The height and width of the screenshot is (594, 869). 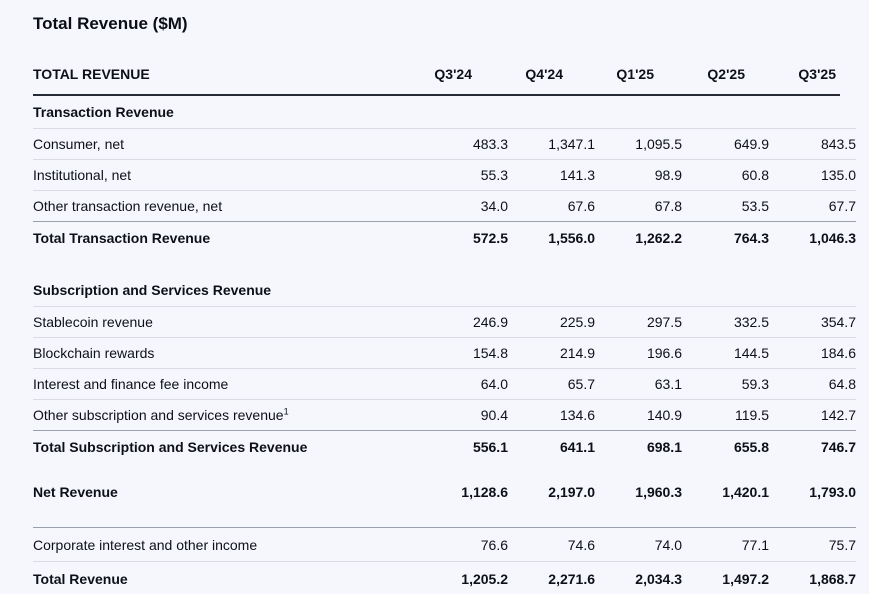 What do you see at coordinates (838, 415) in the screenshot?
I see `value-cell: 142.7` at bounding box center [838, 415].